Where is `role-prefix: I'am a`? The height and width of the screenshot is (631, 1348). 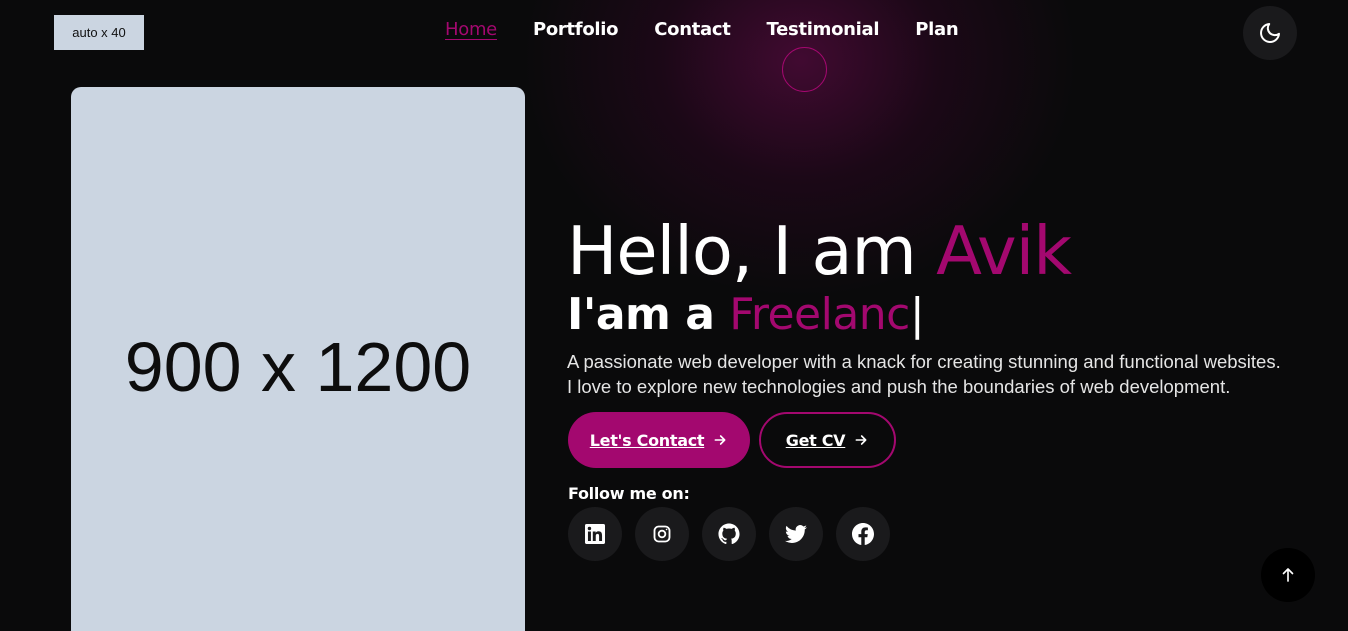
role-prefix: I'am a is located at coordinates (641, 314).